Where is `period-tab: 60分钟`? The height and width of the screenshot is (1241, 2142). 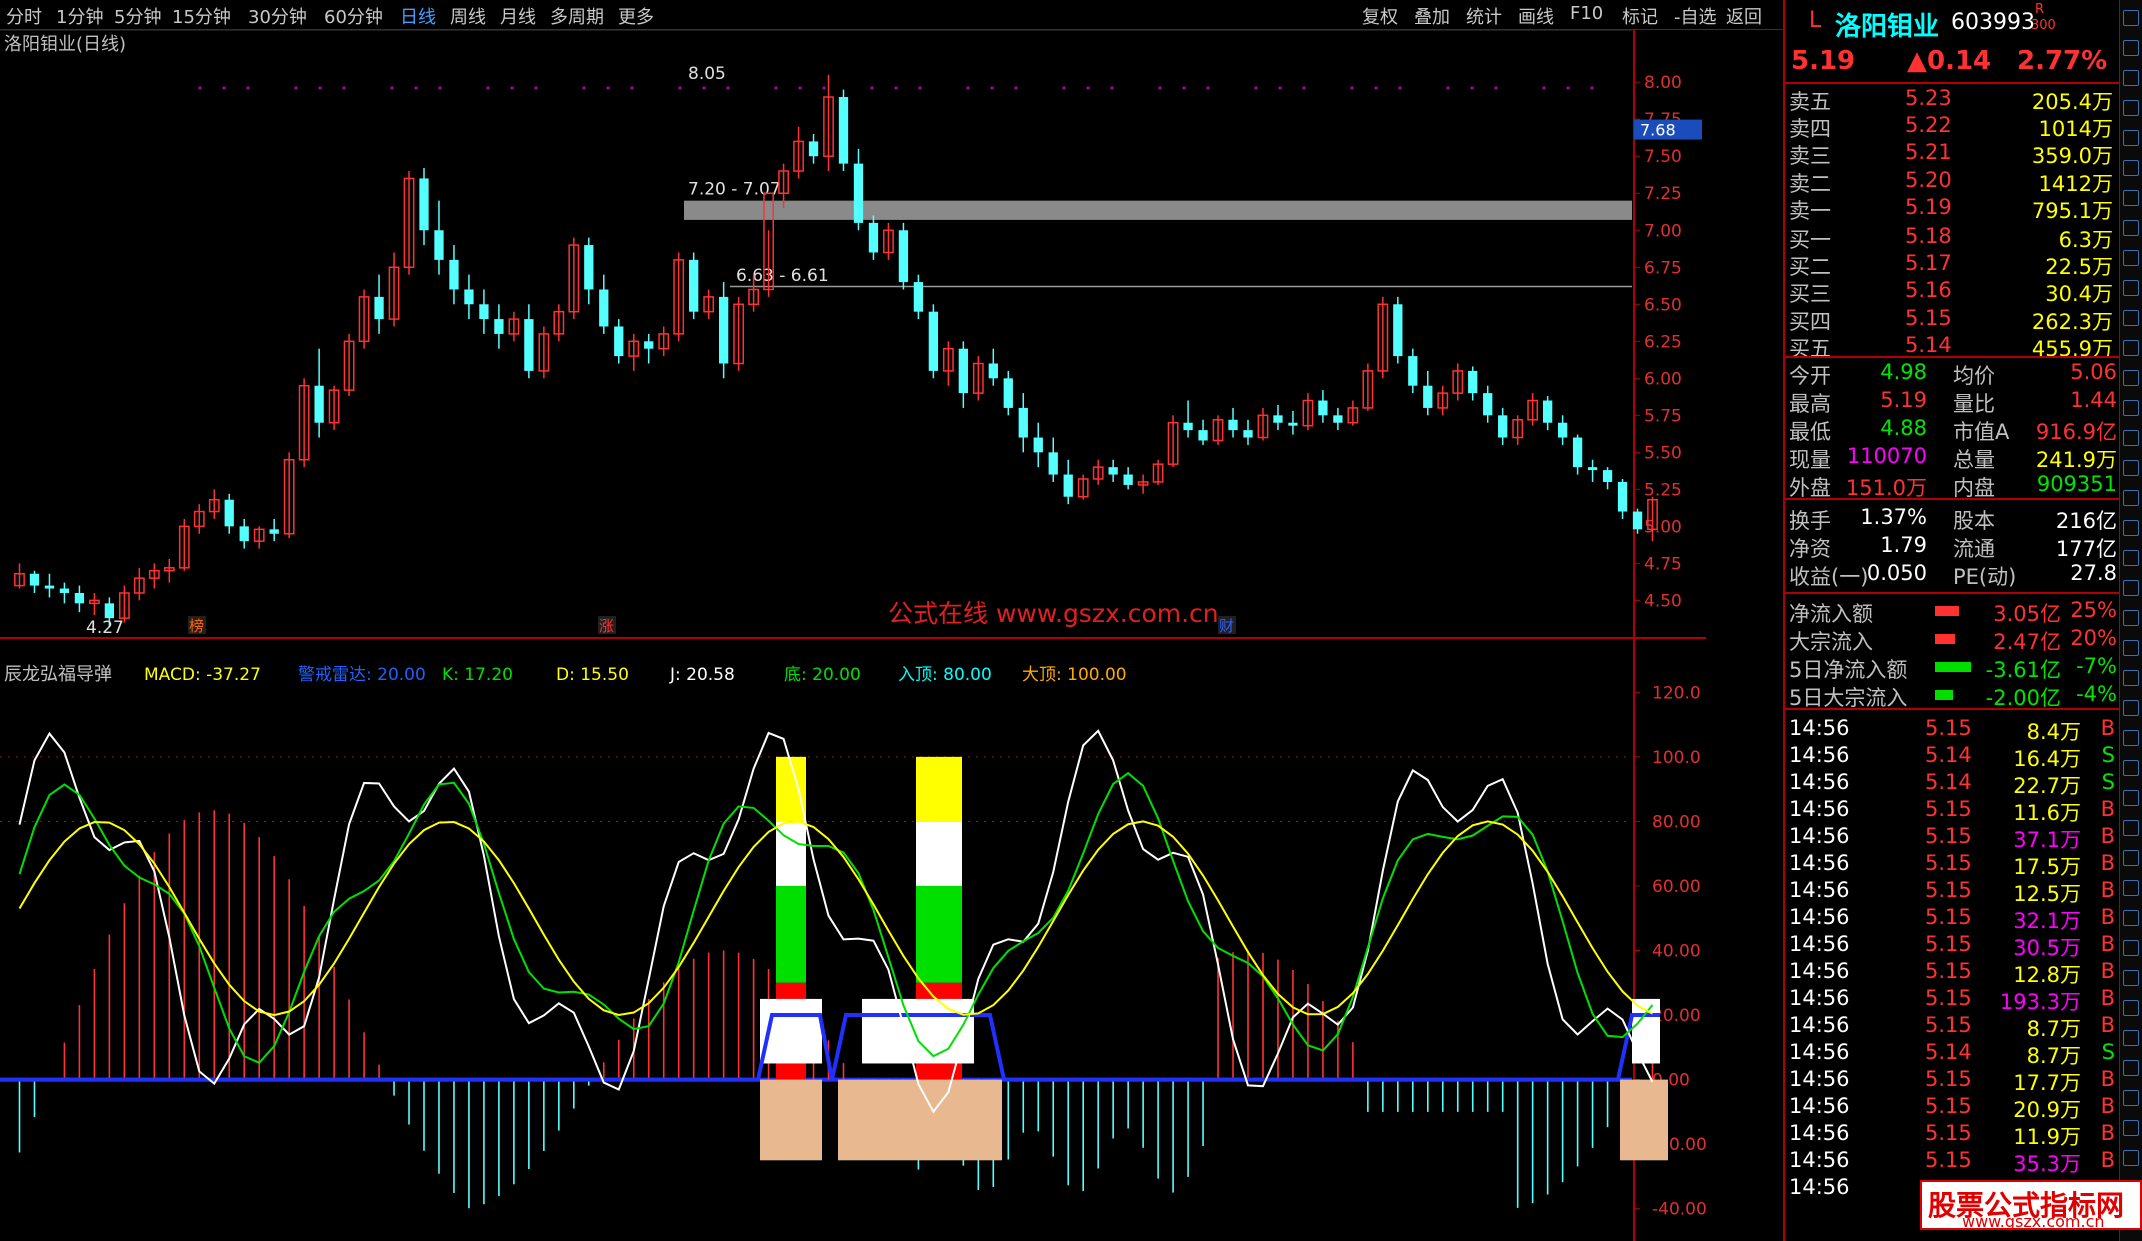
period-tab: 60分钟 is located at coordinates (353, 16).